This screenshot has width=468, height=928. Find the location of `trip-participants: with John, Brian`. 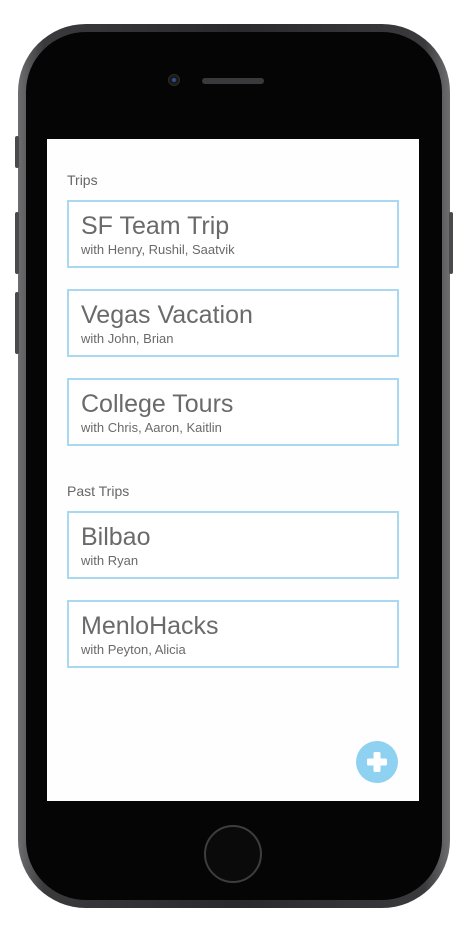

trip-participants: with John, Brian is located at coordinates (127, 338).